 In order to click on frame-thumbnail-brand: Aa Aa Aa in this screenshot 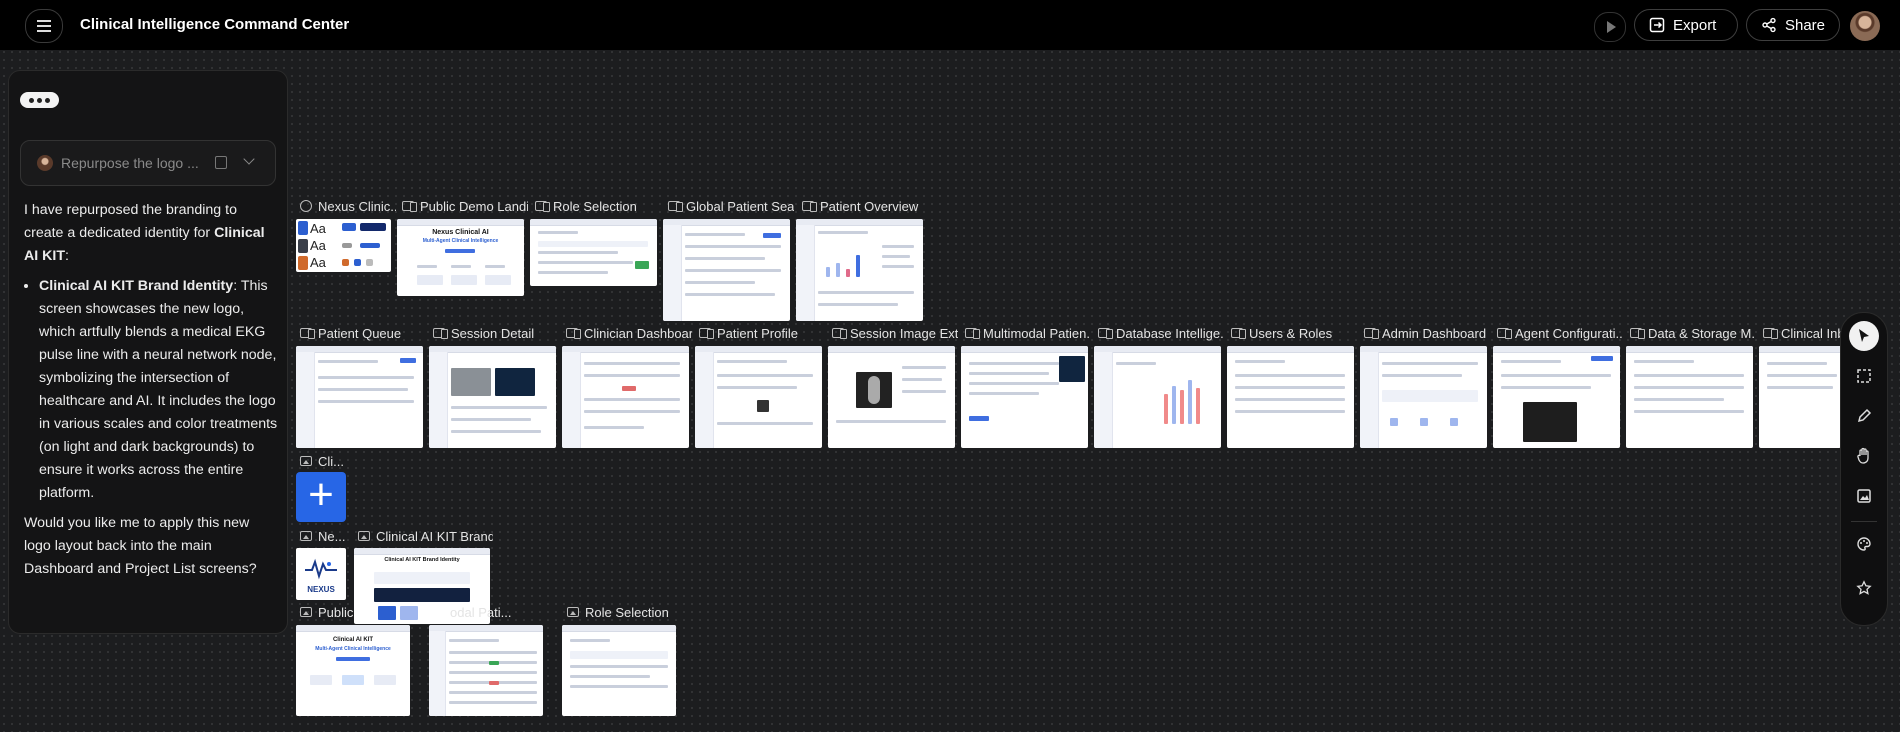, I will do `click(343, 245)`.